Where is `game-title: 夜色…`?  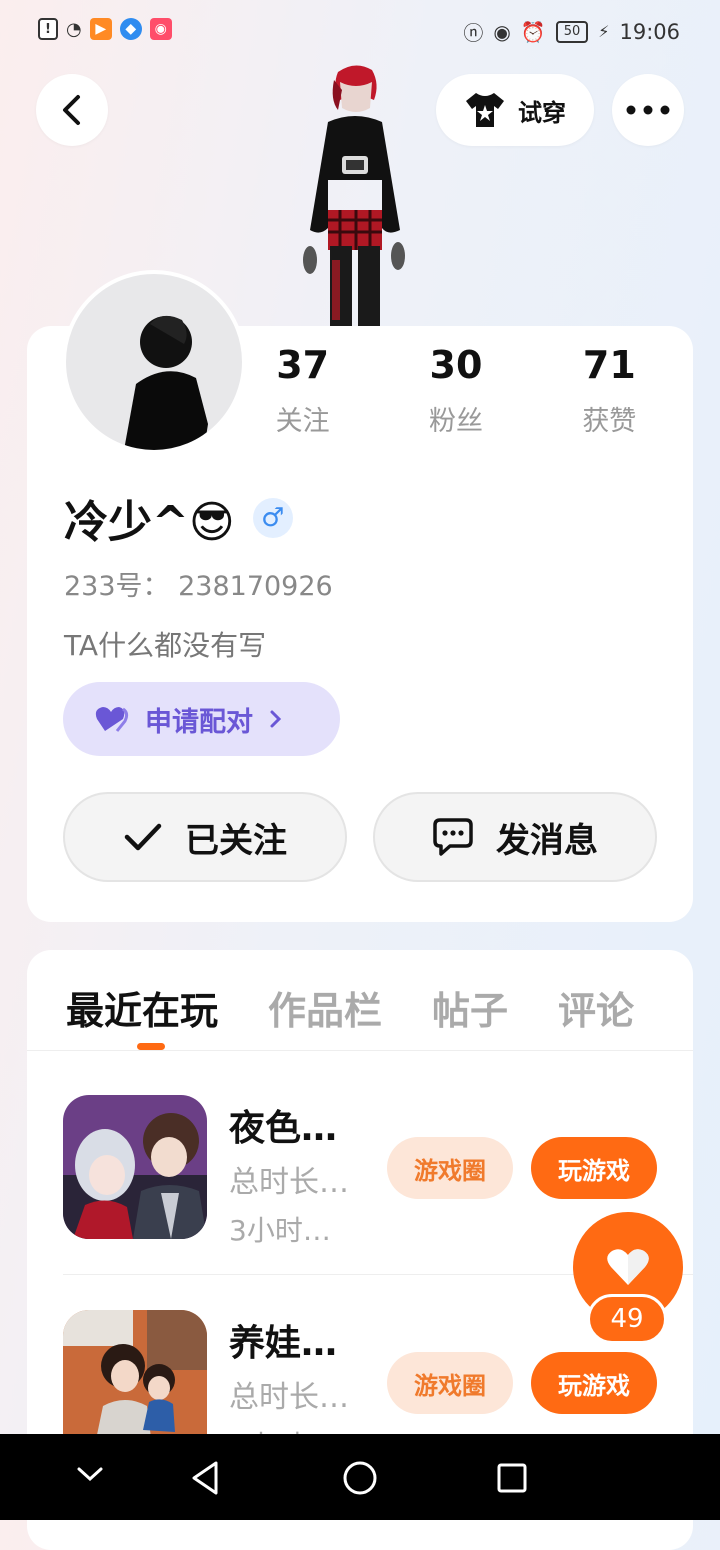 game-title: 夜色… is located at coordinates (283, 1128).